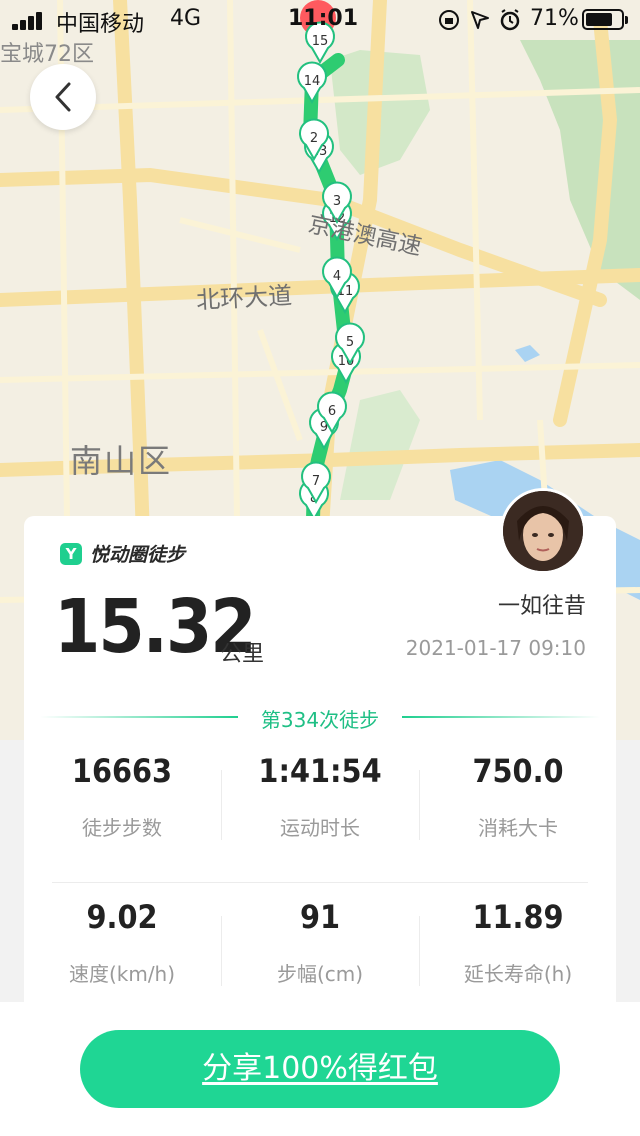 The height and width of the screenshot is (1136, 640). What do you see at coordinates (541, 606) in the screenshot?
I see `username: 一如往昔` at bounding box center [541, 606].